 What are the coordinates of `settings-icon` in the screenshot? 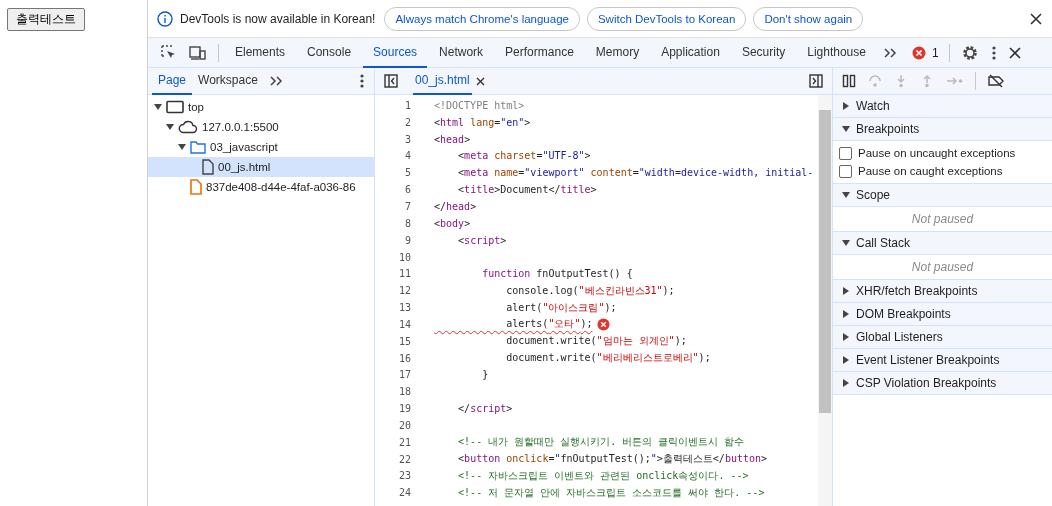 It's located at (969, 52).